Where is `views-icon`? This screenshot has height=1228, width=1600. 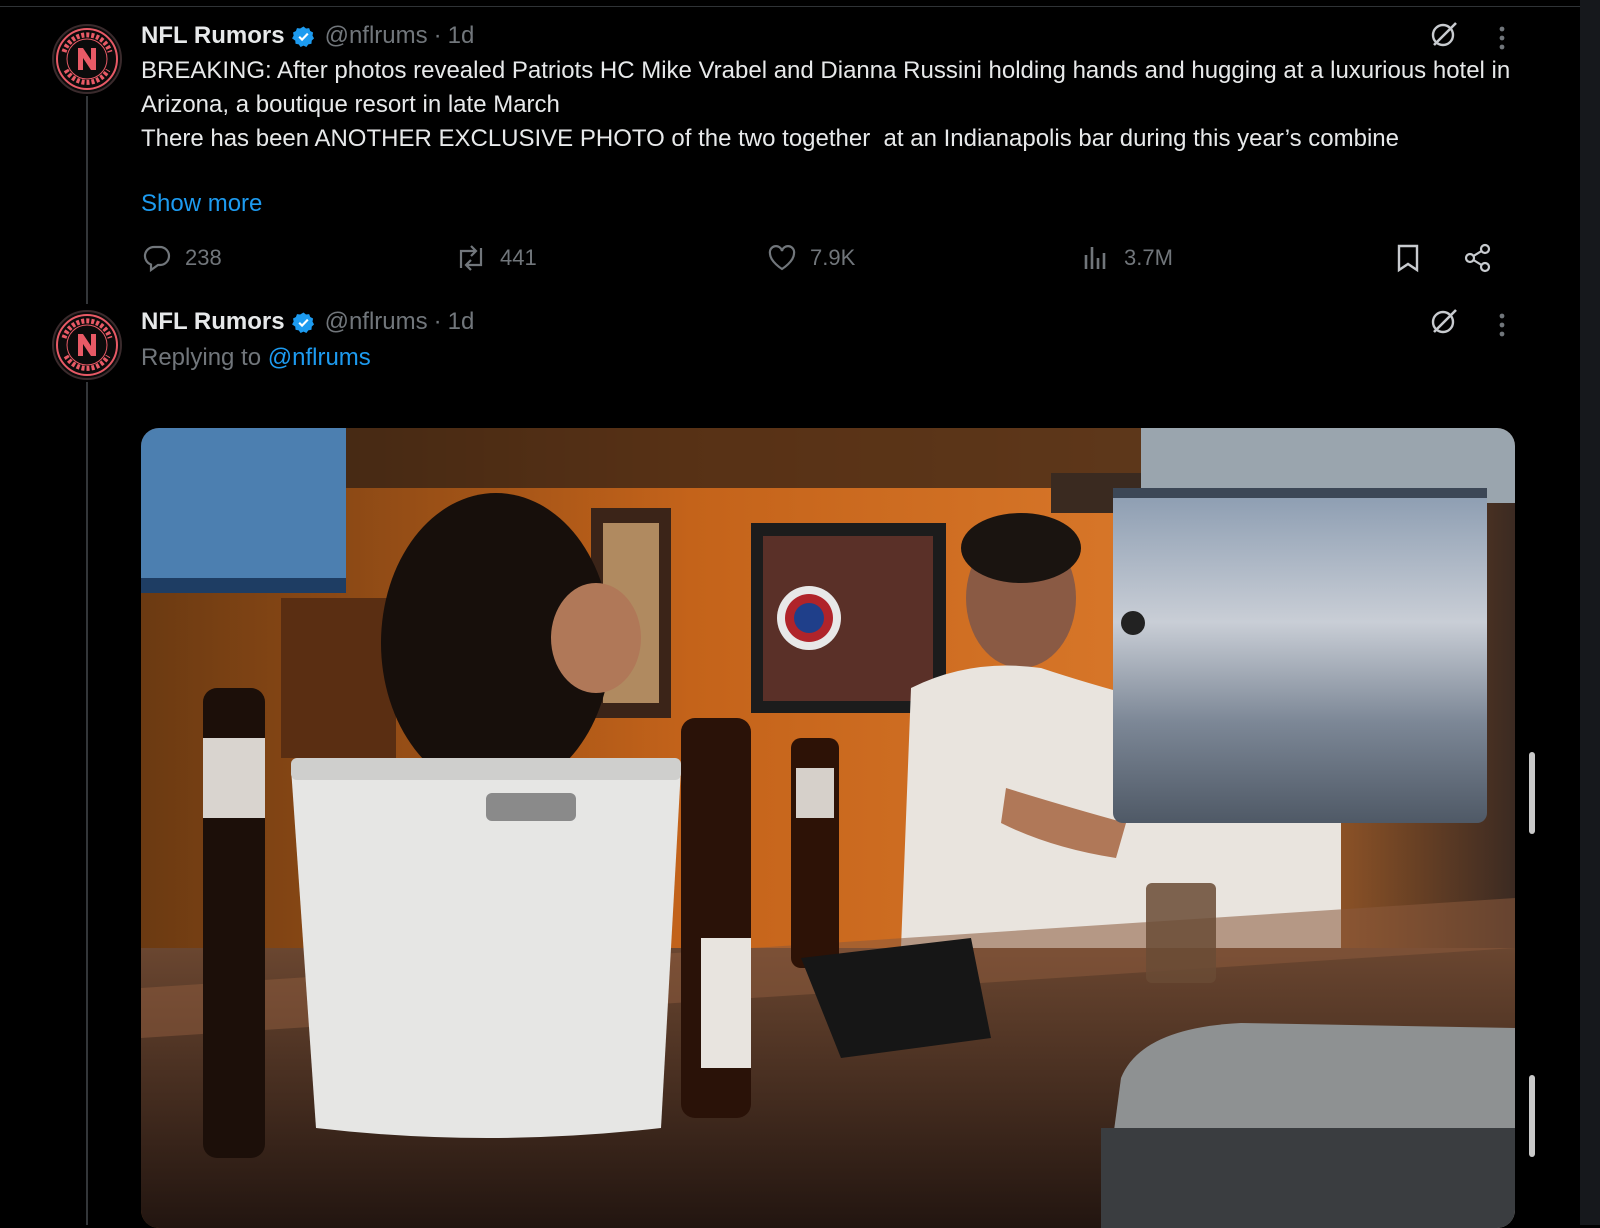 views-icon is located at coordinates (1095, 258).